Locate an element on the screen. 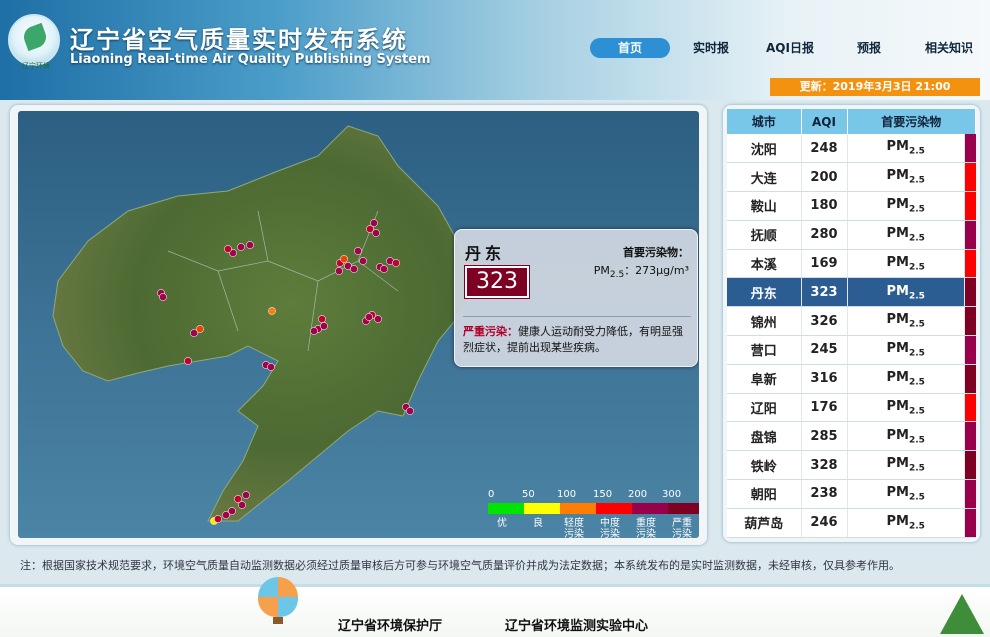 The height and width of the screenshot is (637, 990). popup-pollutant-value: PM2.5：273μg/m³ is located at coordinates (641, 272).